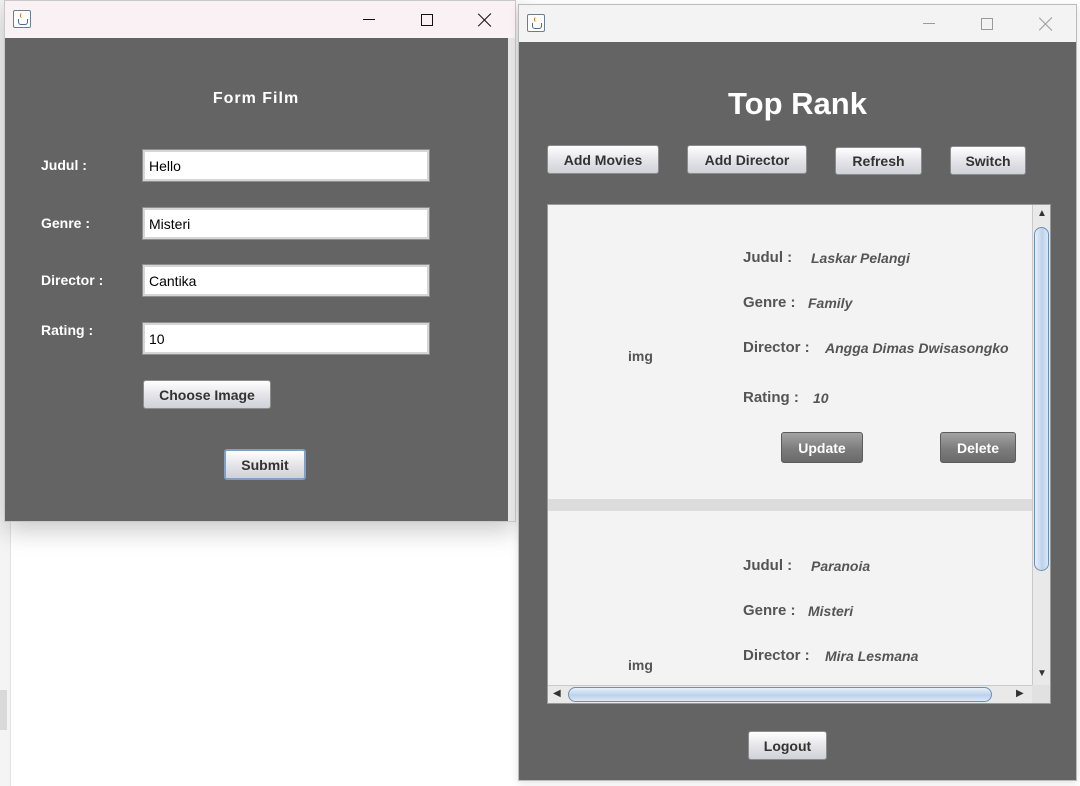  I want to click on genre-value: Misteri, so click(831, 611).